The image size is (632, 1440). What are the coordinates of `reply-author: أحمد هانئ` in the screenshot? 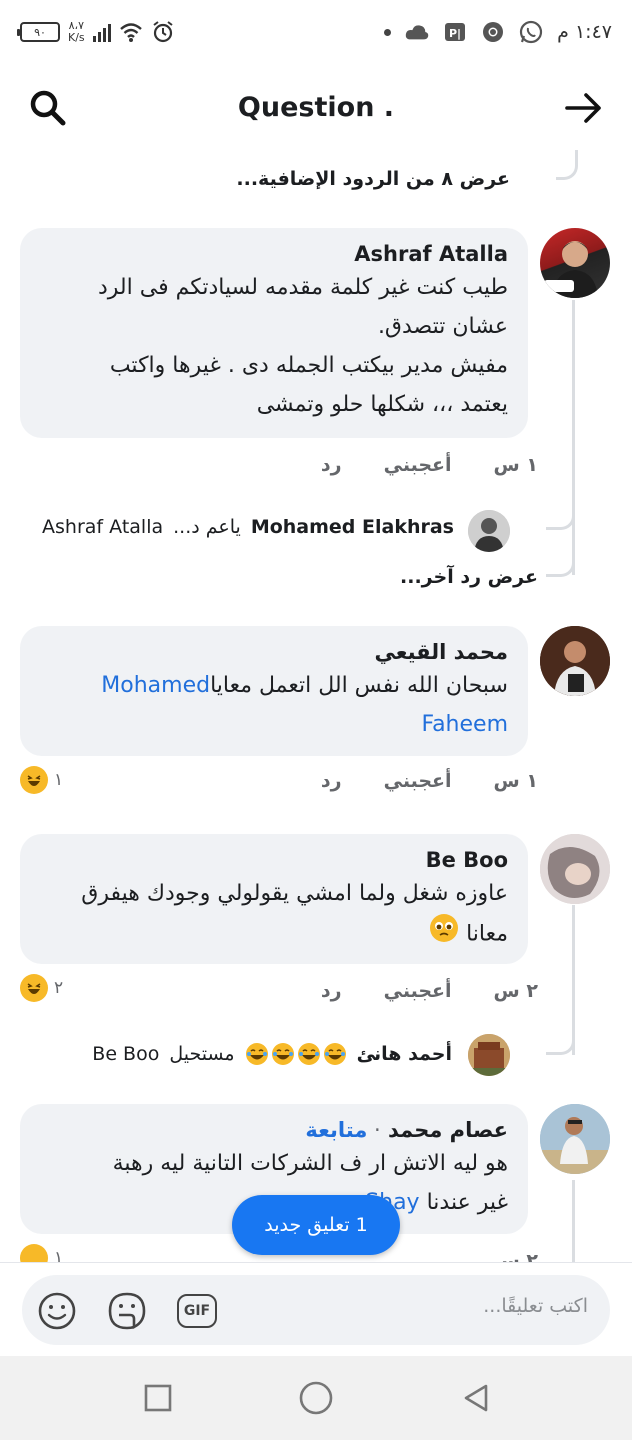 It's located at (404, 1054).